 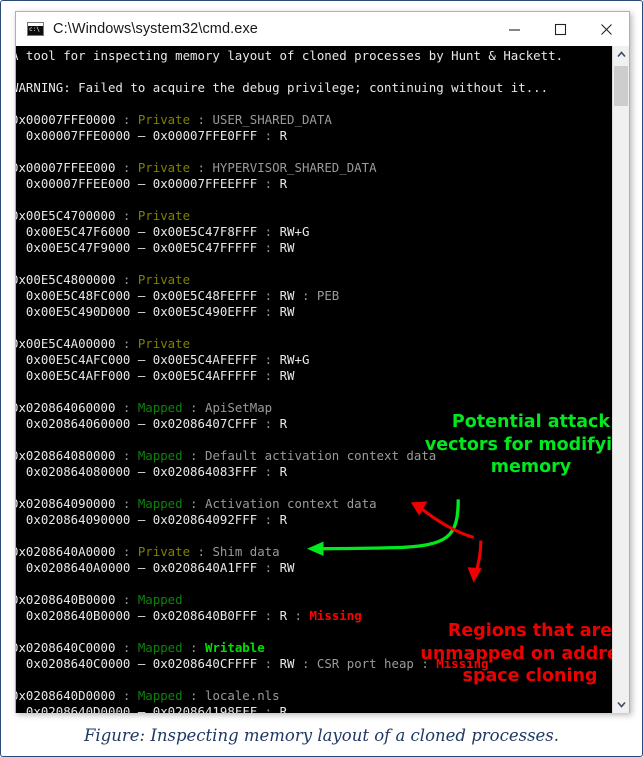 I want to click on maximize-button, so click(x=560, y=29).